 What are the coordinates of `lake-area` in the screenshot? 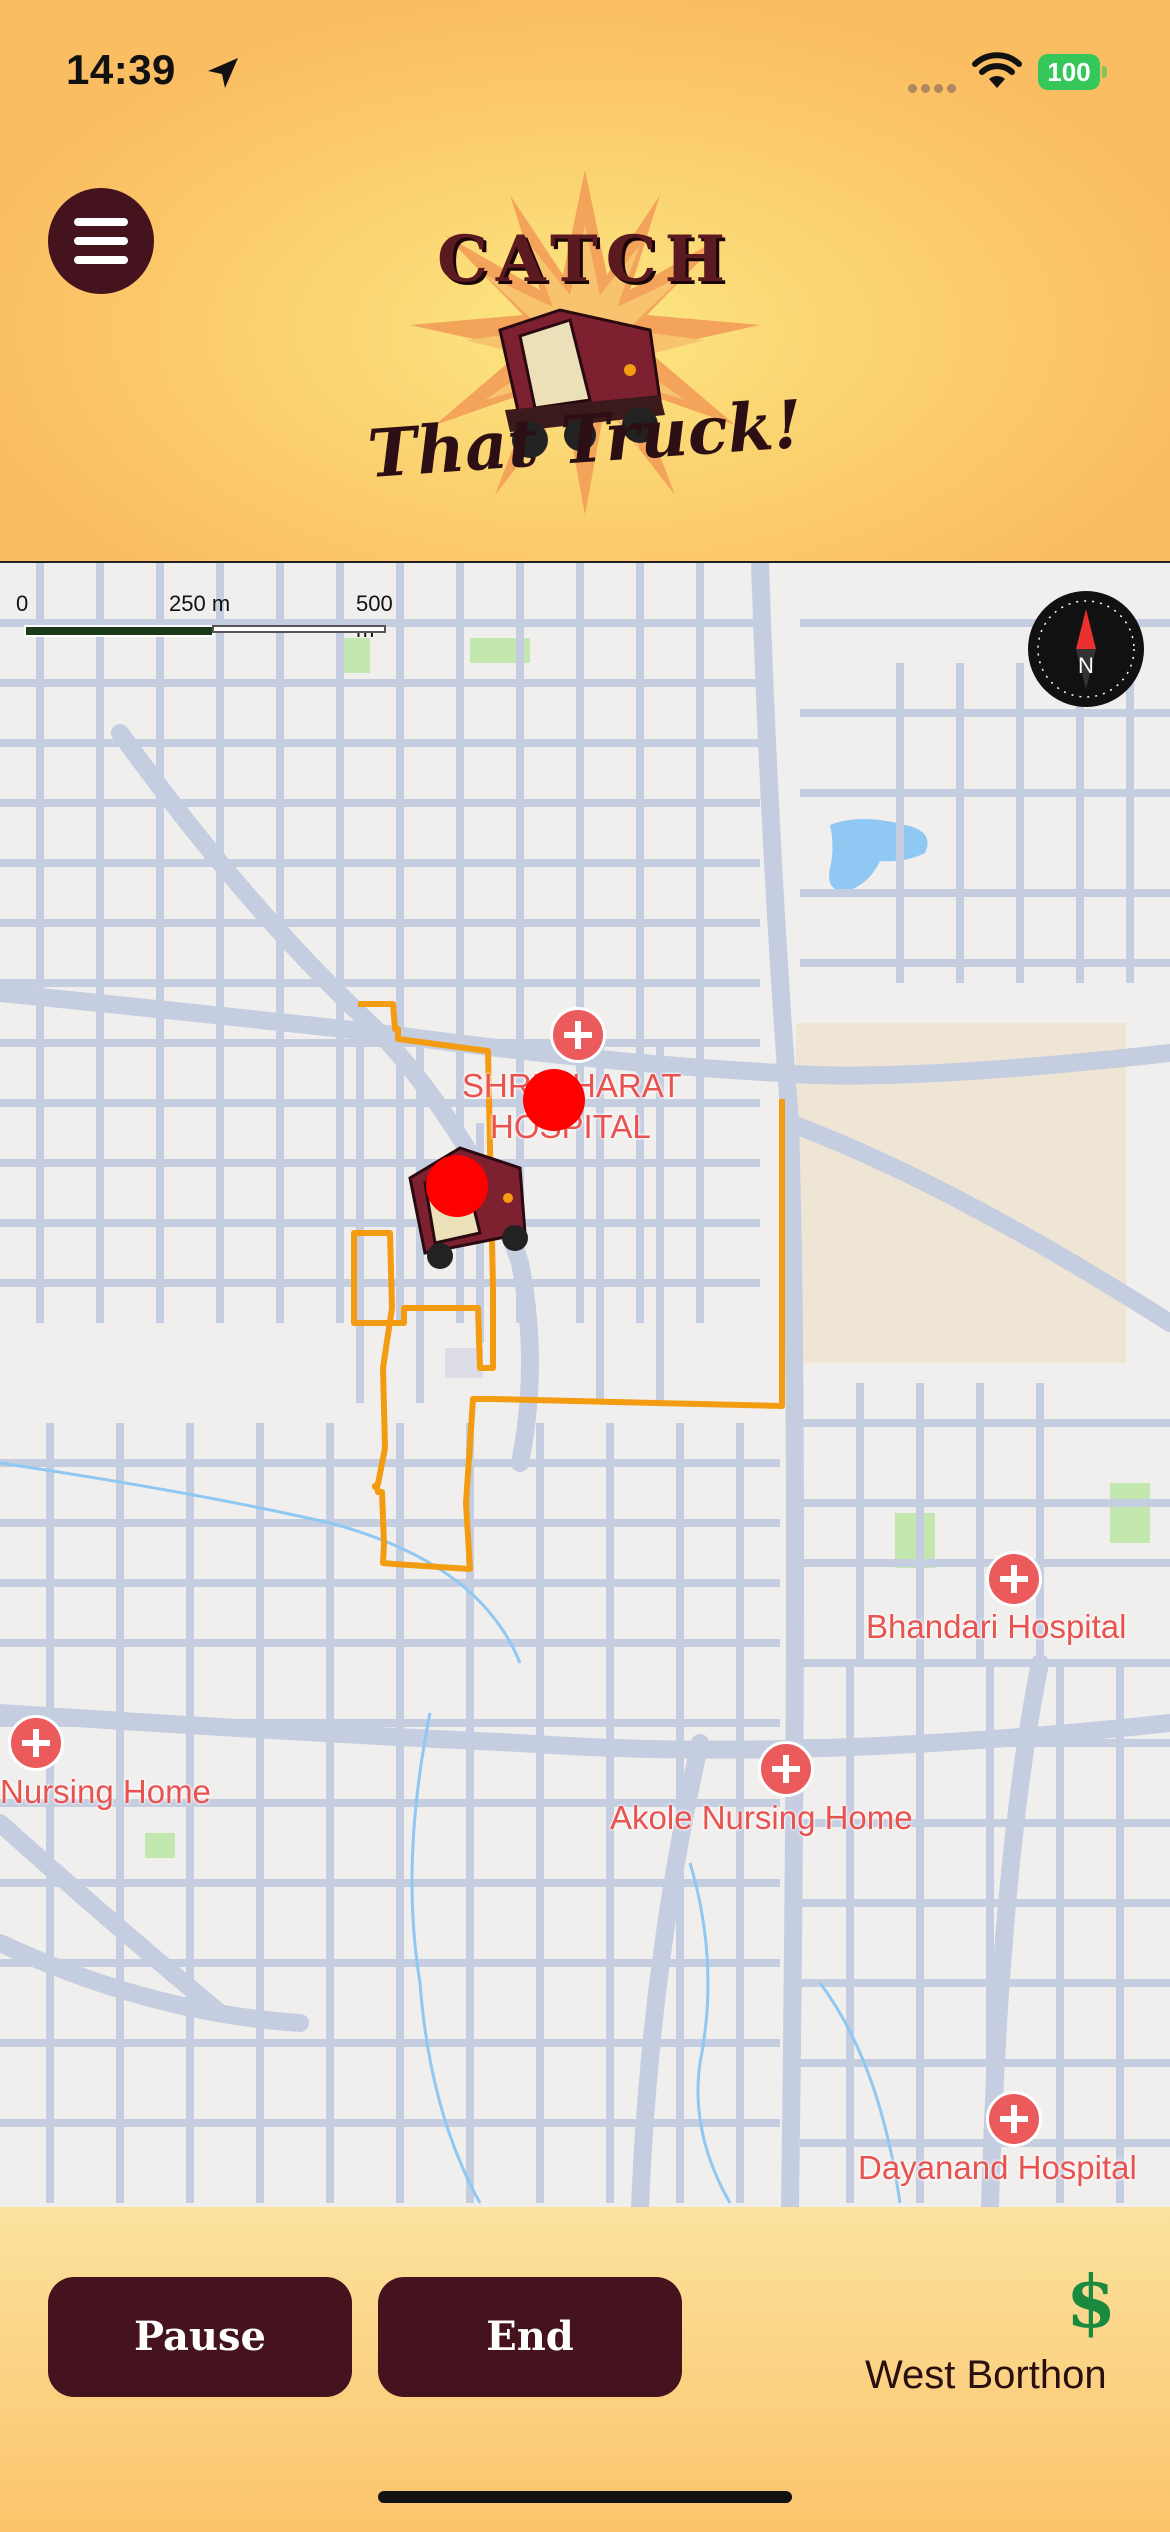 It's located at (878, 855).